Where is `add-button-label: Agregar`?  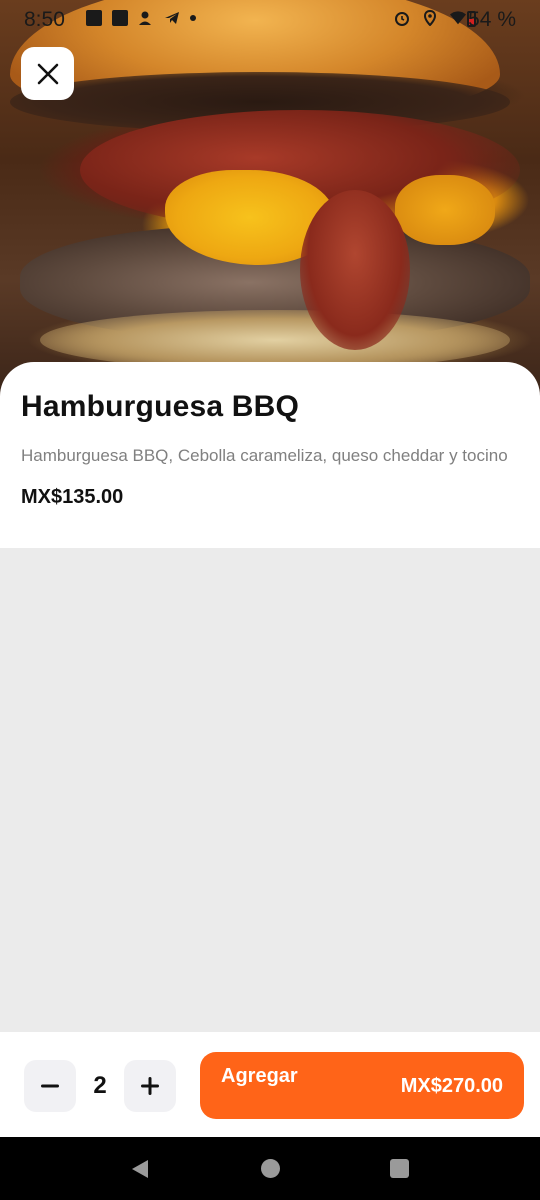 add-button-label: Agregar is located at coordinates (259, 1076).